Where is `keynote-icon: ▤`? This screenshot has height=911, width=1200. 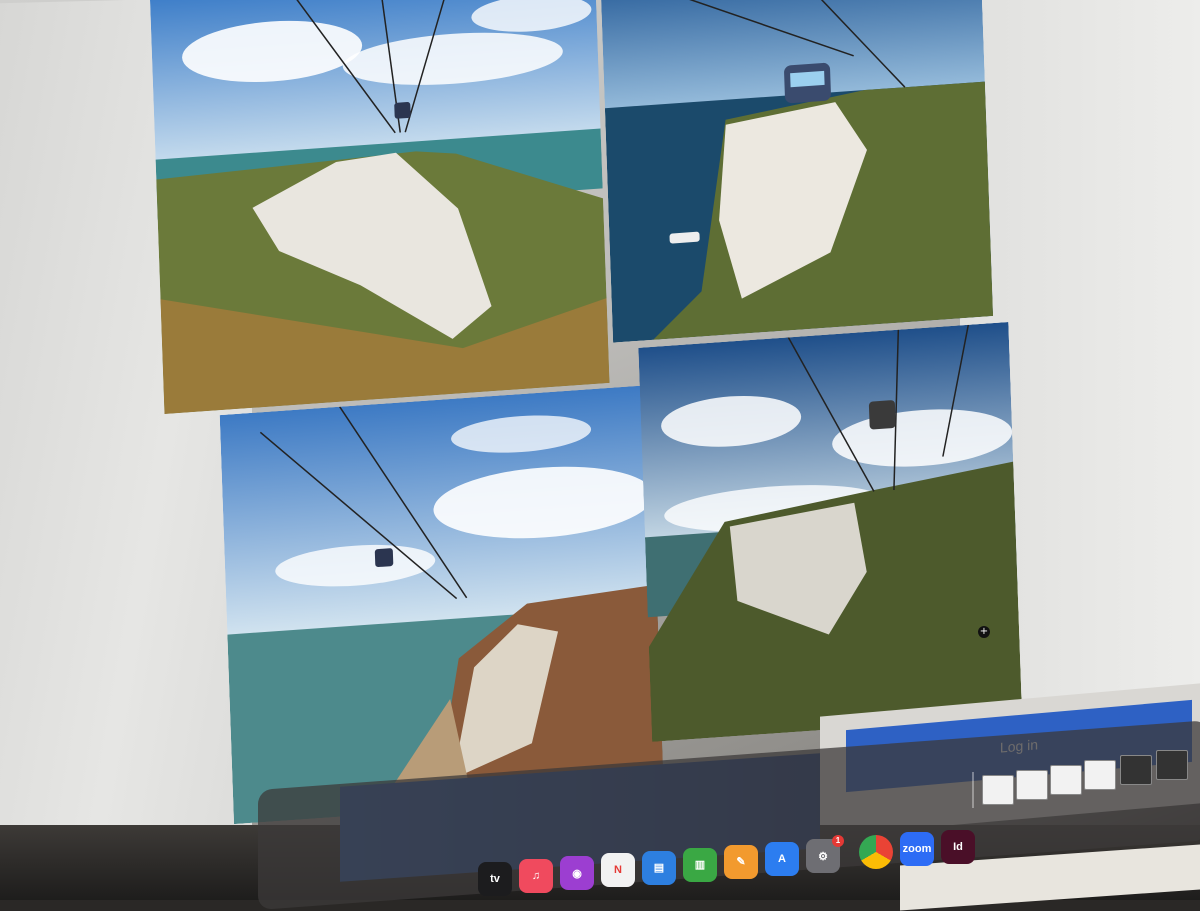 keynote-icon: ▤ is located at coordinates (659, 867).